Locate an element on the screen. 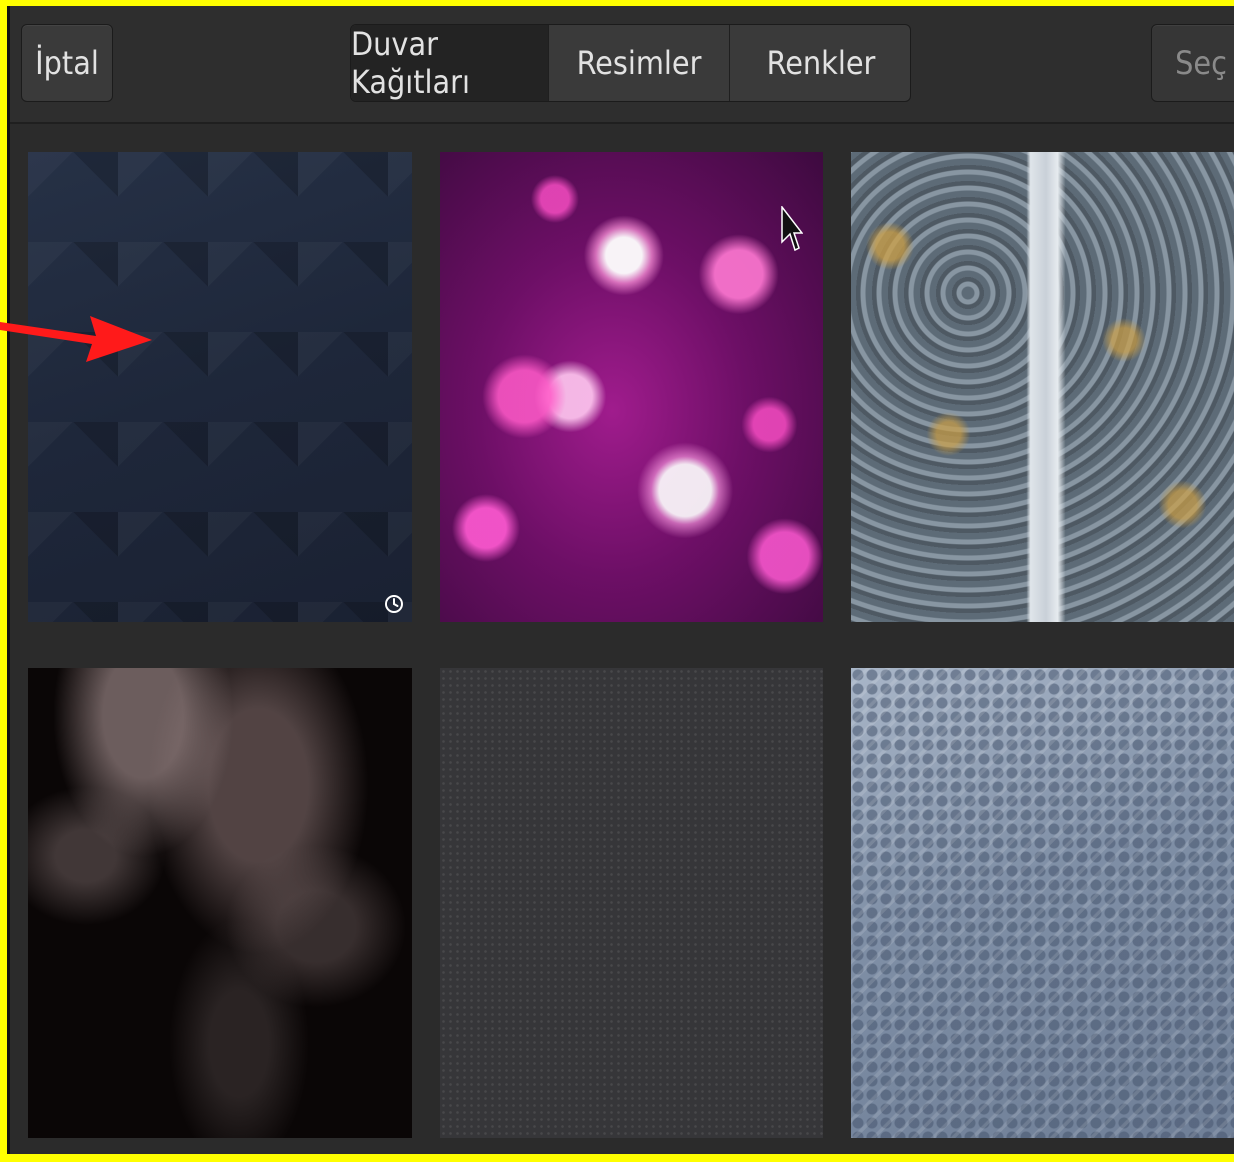  tab-wallpapers: Duvar Kağıtları is located at coordinates (450, 63).